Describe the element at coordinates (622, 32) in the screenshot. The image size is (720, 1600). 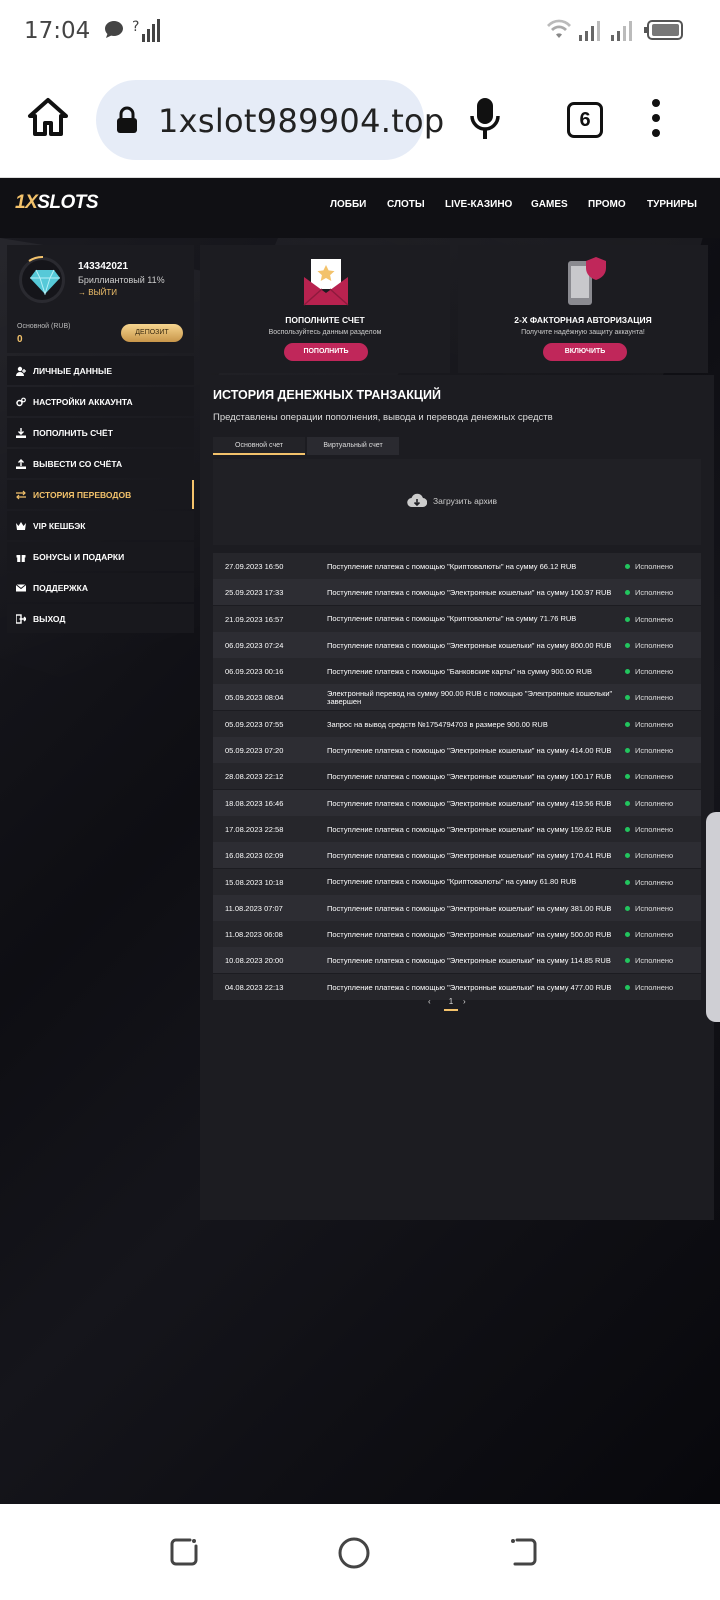
I see `cell-signal-2-icon` at that location.